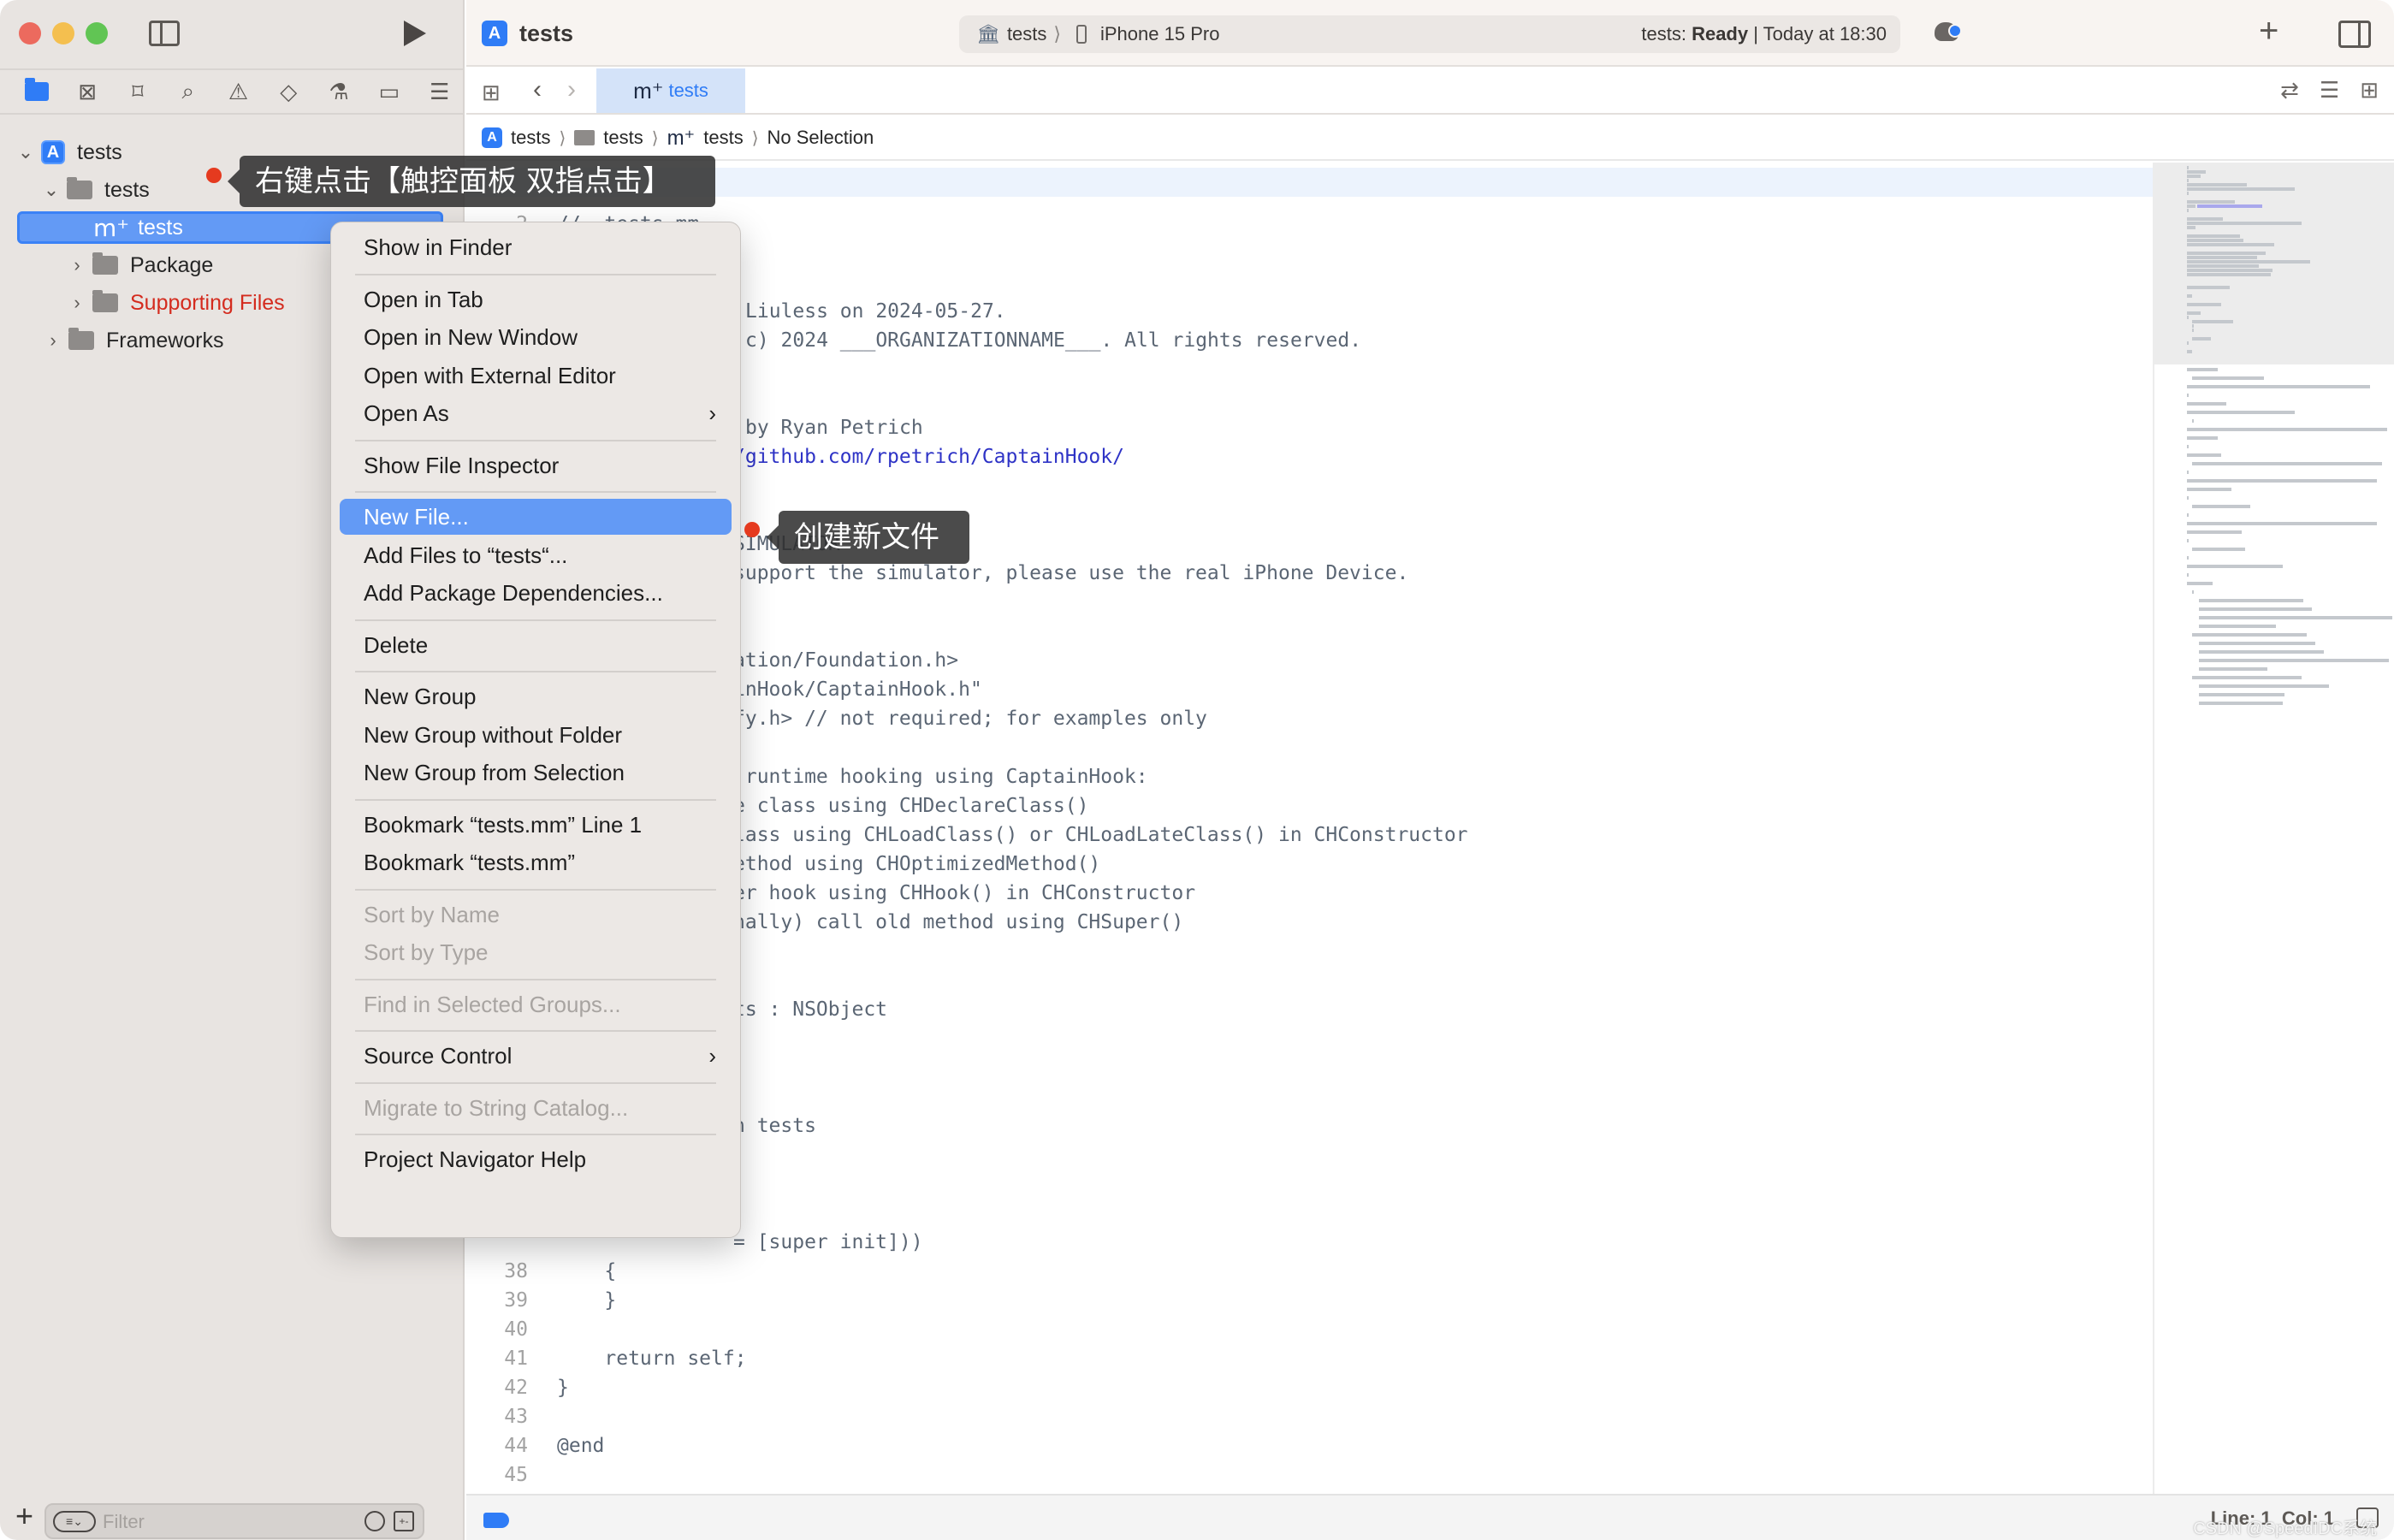 This screenshot has height=1540, width=2394. What do you see at coordinates (970, 718) in the screenshot?
I see `code-line: fy.h> // not required; for examples only` at bounding box center [970, 718].